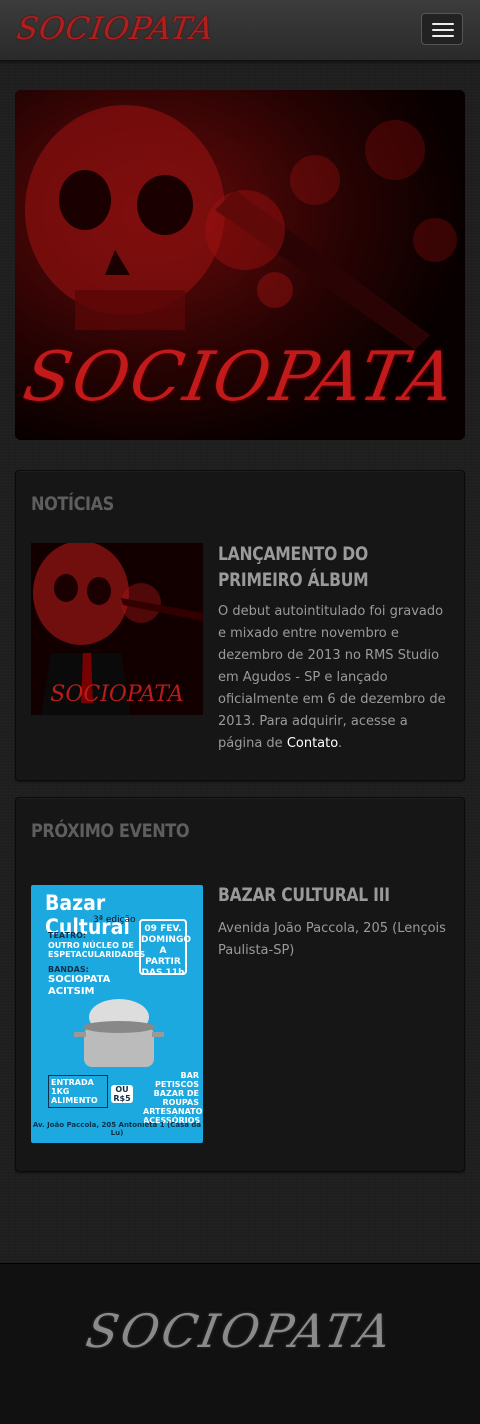 This screenshot has height=1424, width=480. Describe the element at coordinates (79, 979) in the screenshot. I see `poster-band-1: SOCIOPATA` at that location.